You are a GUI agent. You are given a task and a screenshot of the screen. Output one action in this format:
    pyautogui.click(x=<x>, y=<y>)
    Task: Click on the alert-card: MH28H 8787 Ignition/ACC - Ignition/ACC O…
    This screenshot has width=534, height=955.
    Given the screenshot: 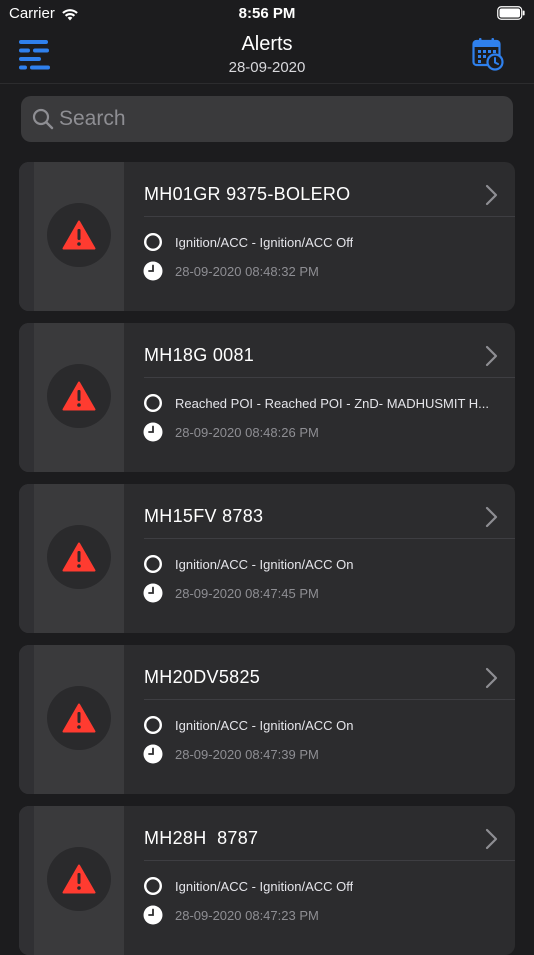 What is the action you would take?
    pyautogui.click(x=267, y=880)
    